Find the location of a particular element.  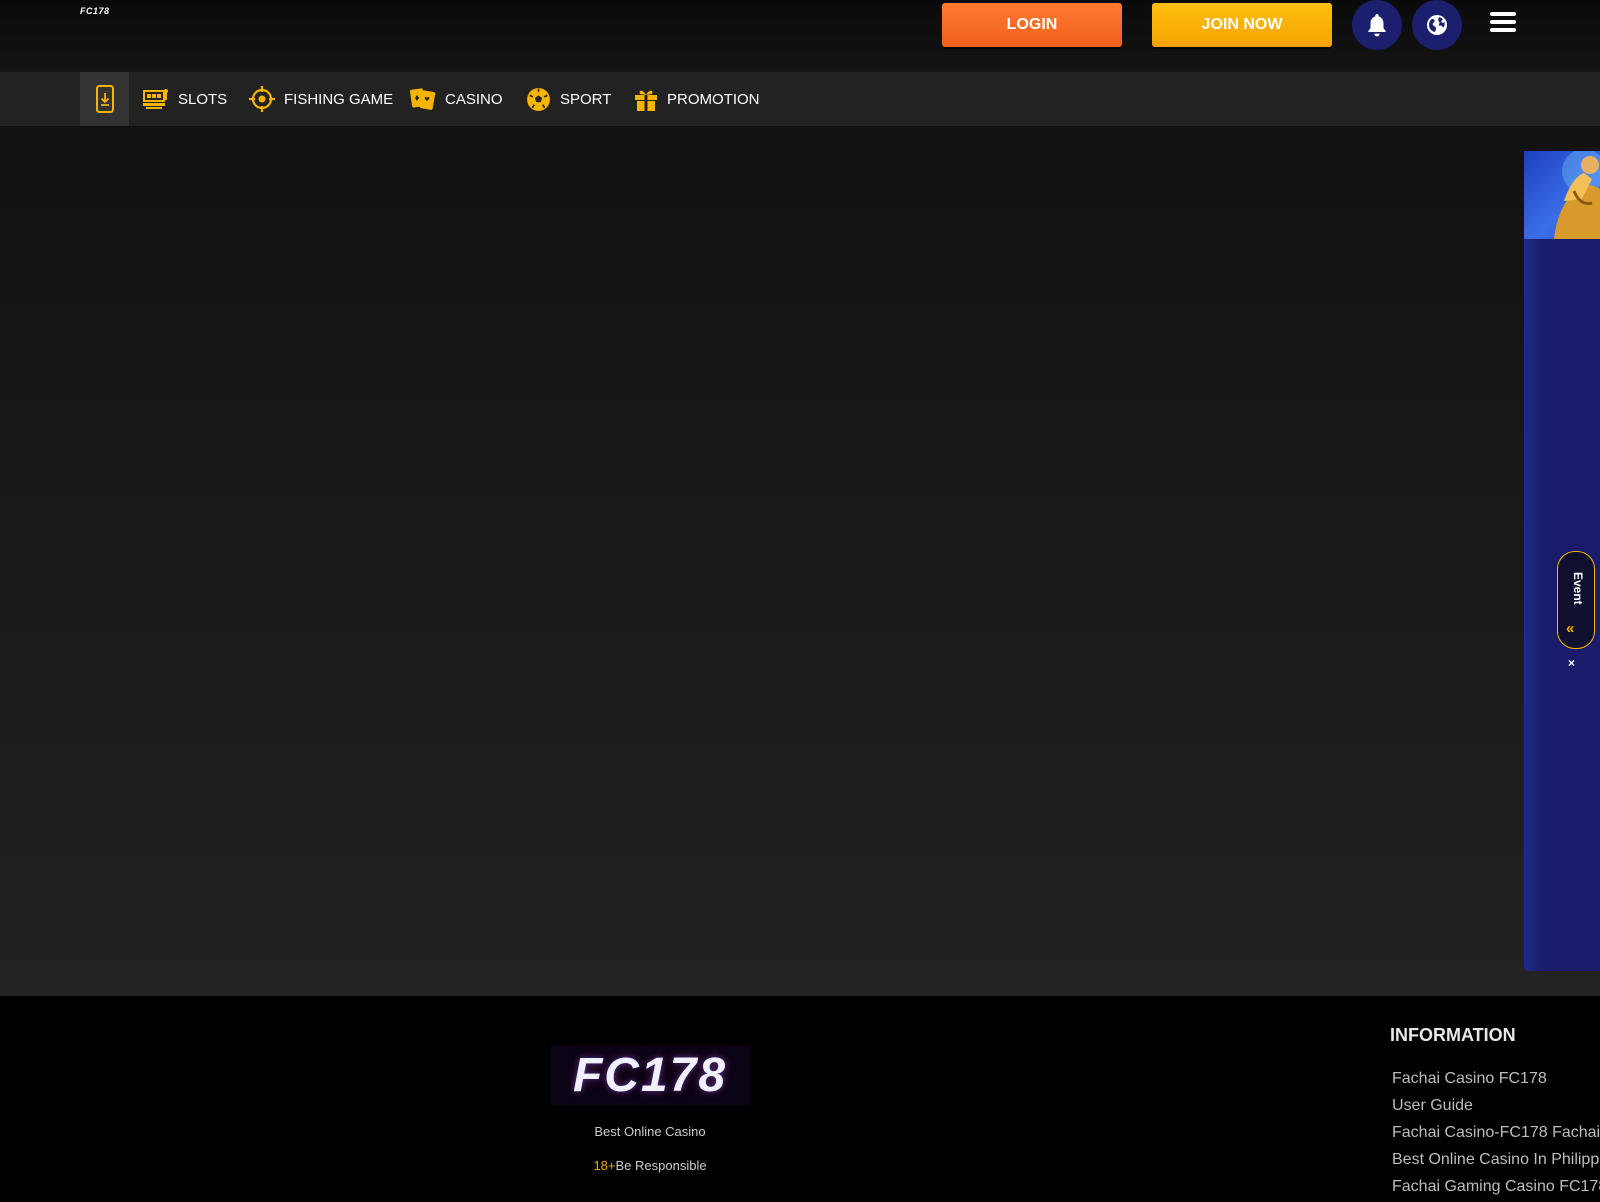

age-restriction-badge: 18+ is located at coordinates (604, 1165).